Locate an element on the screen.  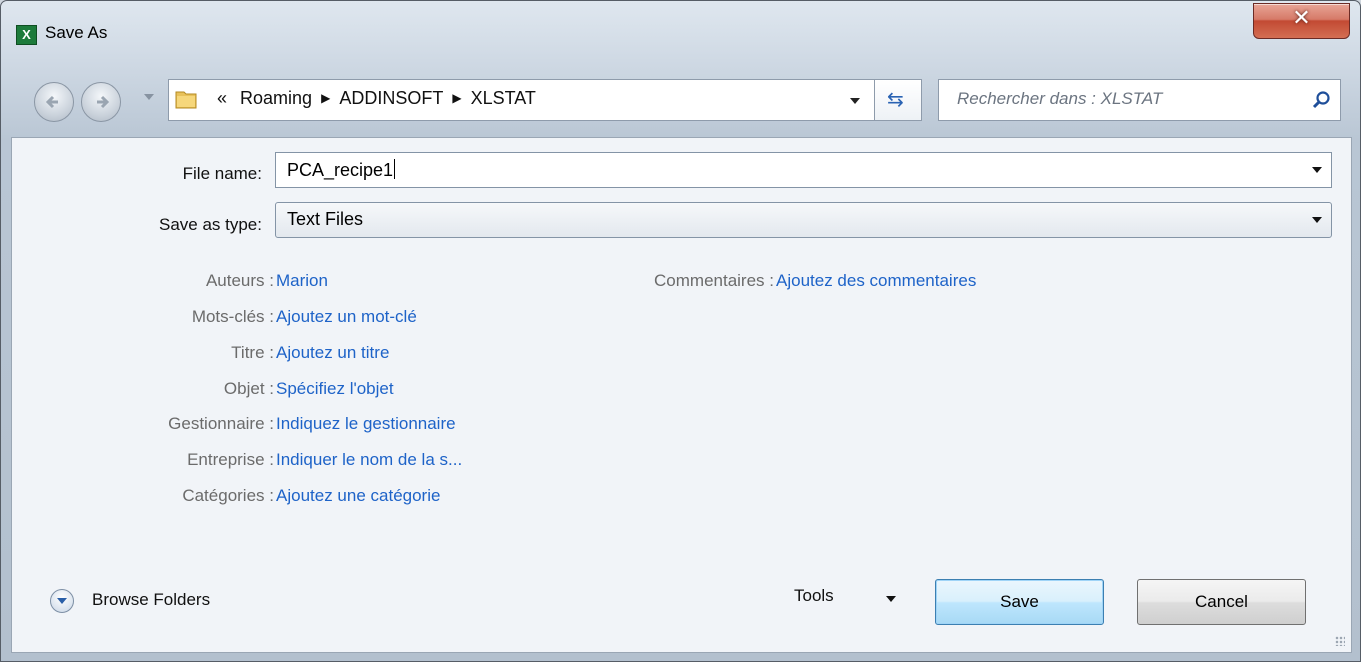
folder-icon is located at coordinates (186, 100).